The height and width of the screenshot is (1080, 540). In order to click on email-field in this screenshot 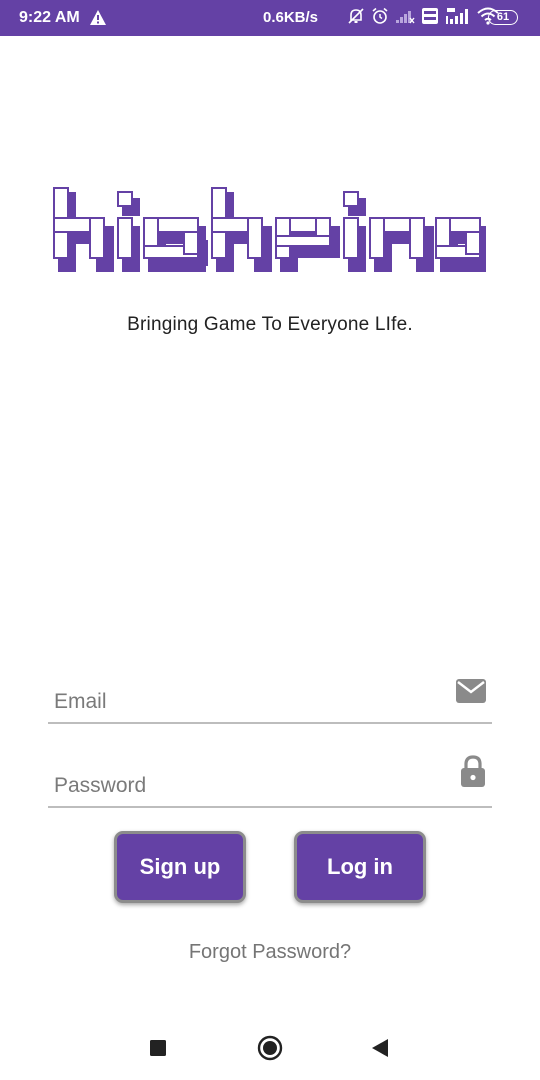, I will do `click(244, 702)`.